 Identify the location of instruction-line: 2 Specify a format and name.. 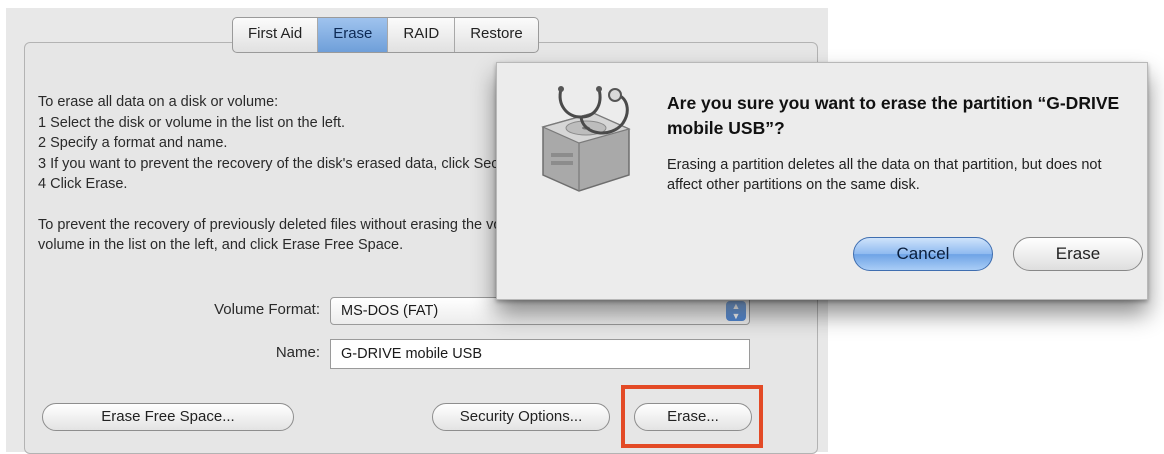
(133, 143).